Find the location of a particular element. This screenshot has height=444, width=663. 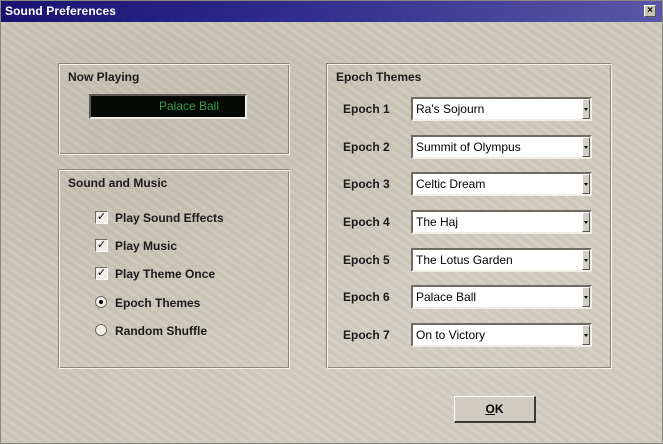

epoch-5-select: The Lotus Garden is located at coordinates (501, 260).